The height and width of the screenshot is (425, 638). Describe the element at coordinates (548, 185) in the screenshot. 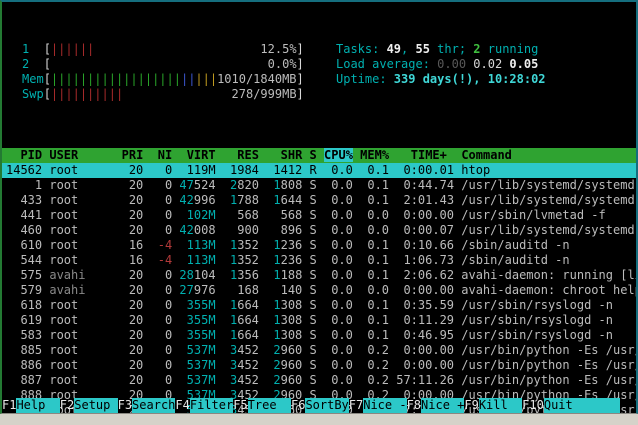

I see `cell-segment: /usr/lib/systemd/systemd` at that location.